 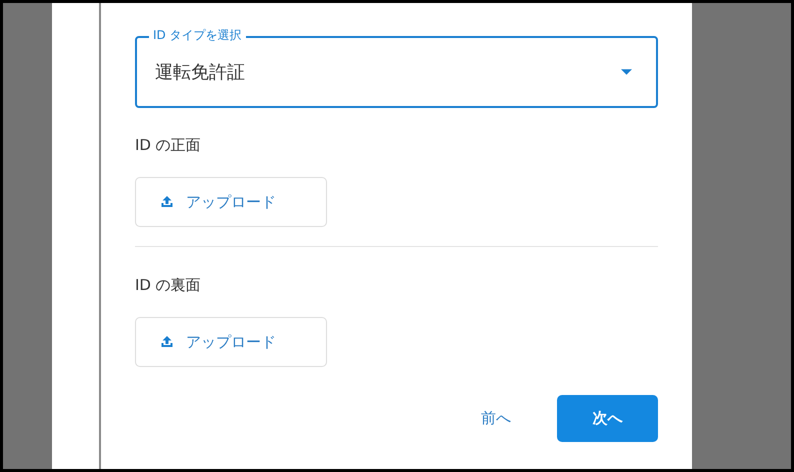 I want to click on section-label: ID の正面, so click(x=168, y=145).